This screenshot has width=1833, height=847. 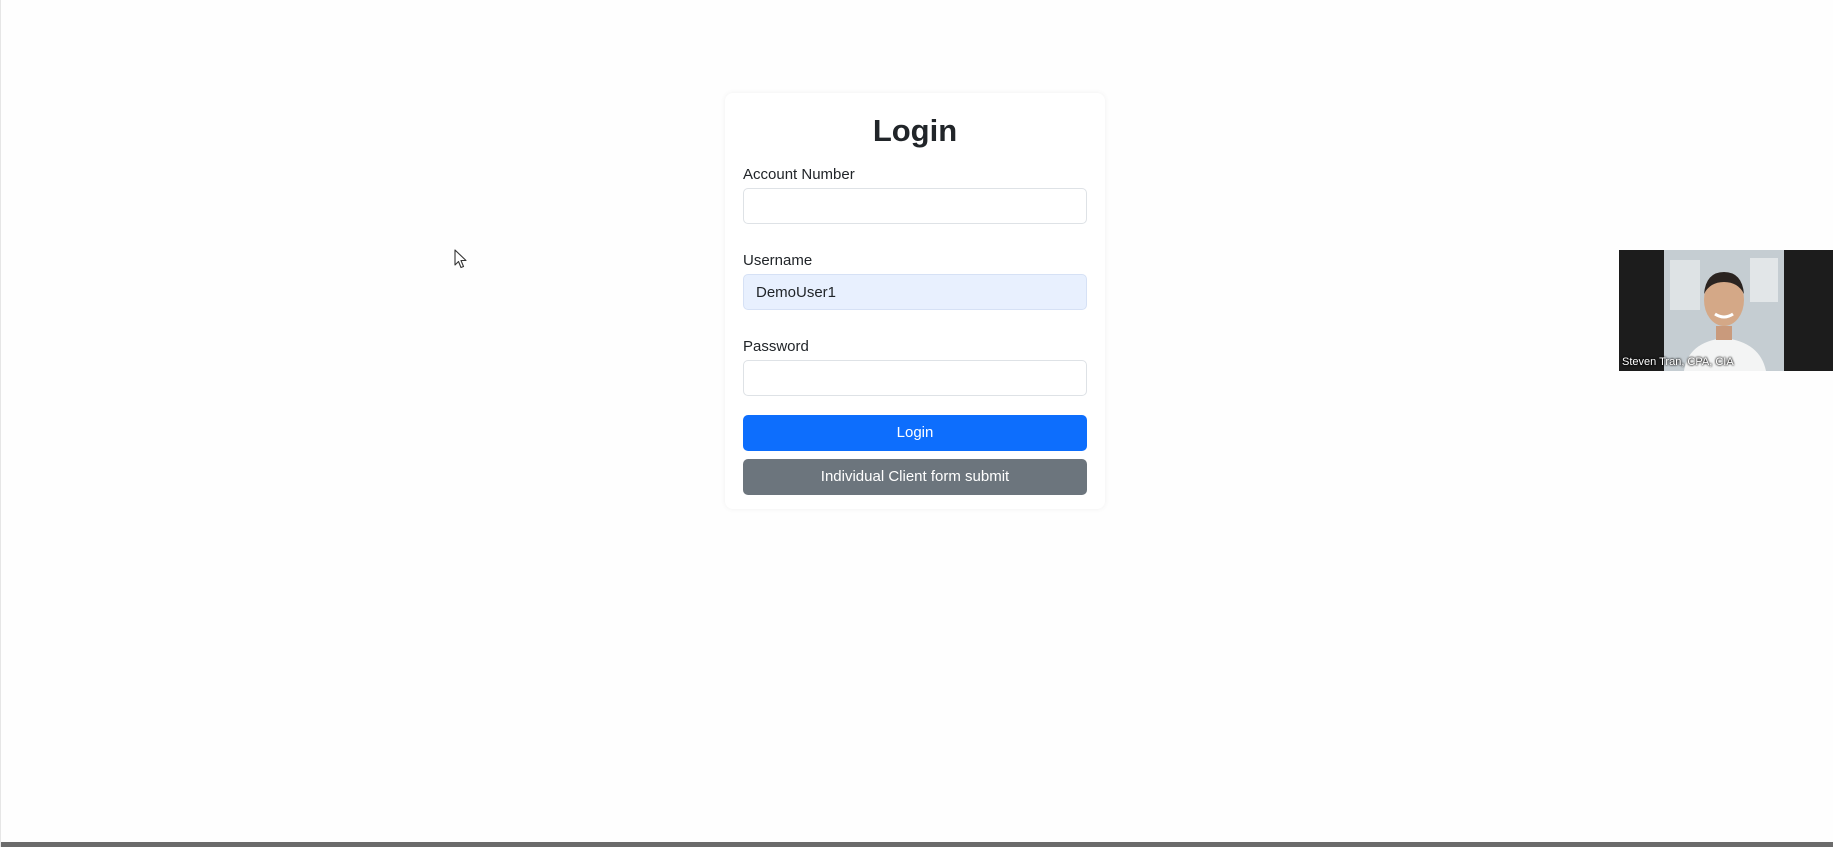 What do you see at coordinates (915, 130) in the screenshot?
I see `page-title: Login` at bounding box center [915, 130].